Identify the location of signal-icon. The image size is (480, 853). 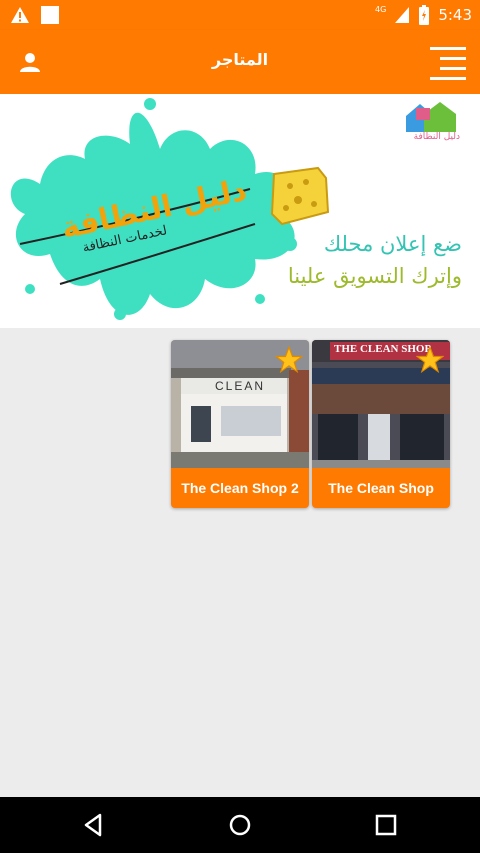
(402, 15).